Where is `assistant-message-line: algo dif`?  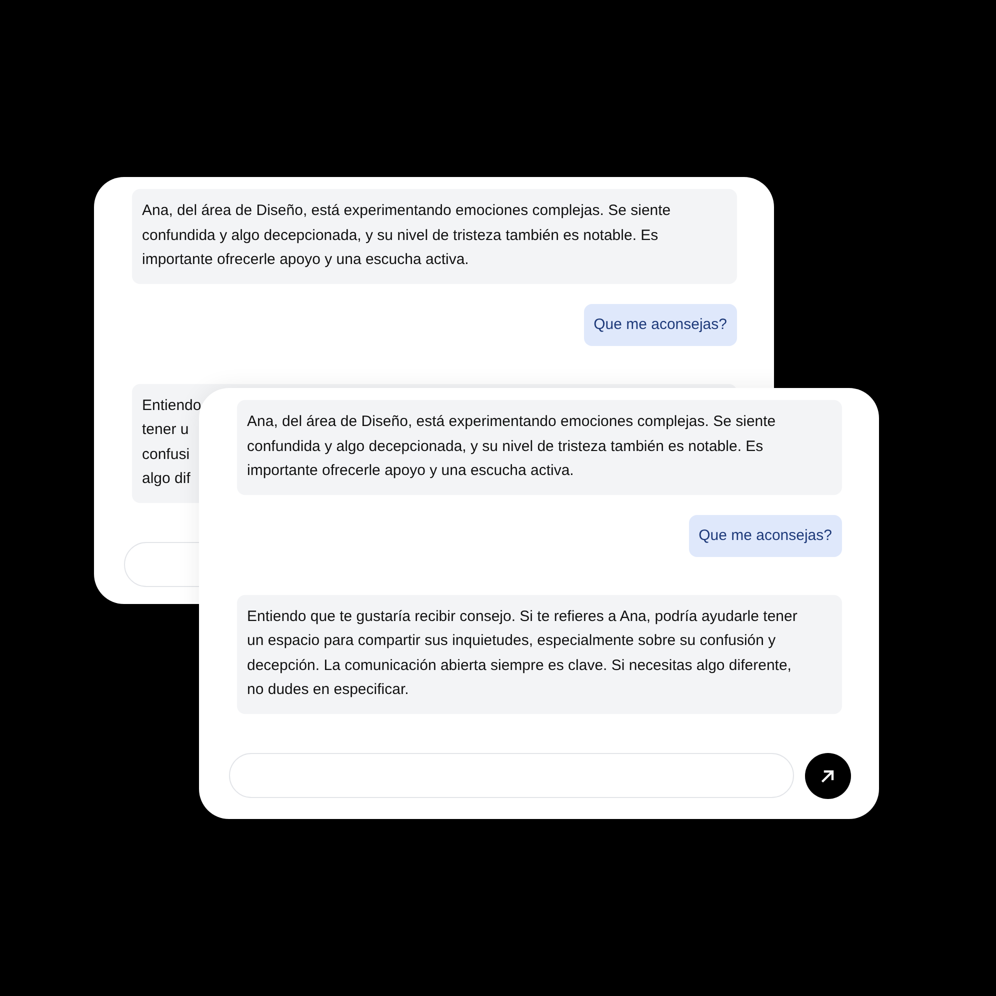
assistant-message-line: algo dif is located at coordinates (166, 479).